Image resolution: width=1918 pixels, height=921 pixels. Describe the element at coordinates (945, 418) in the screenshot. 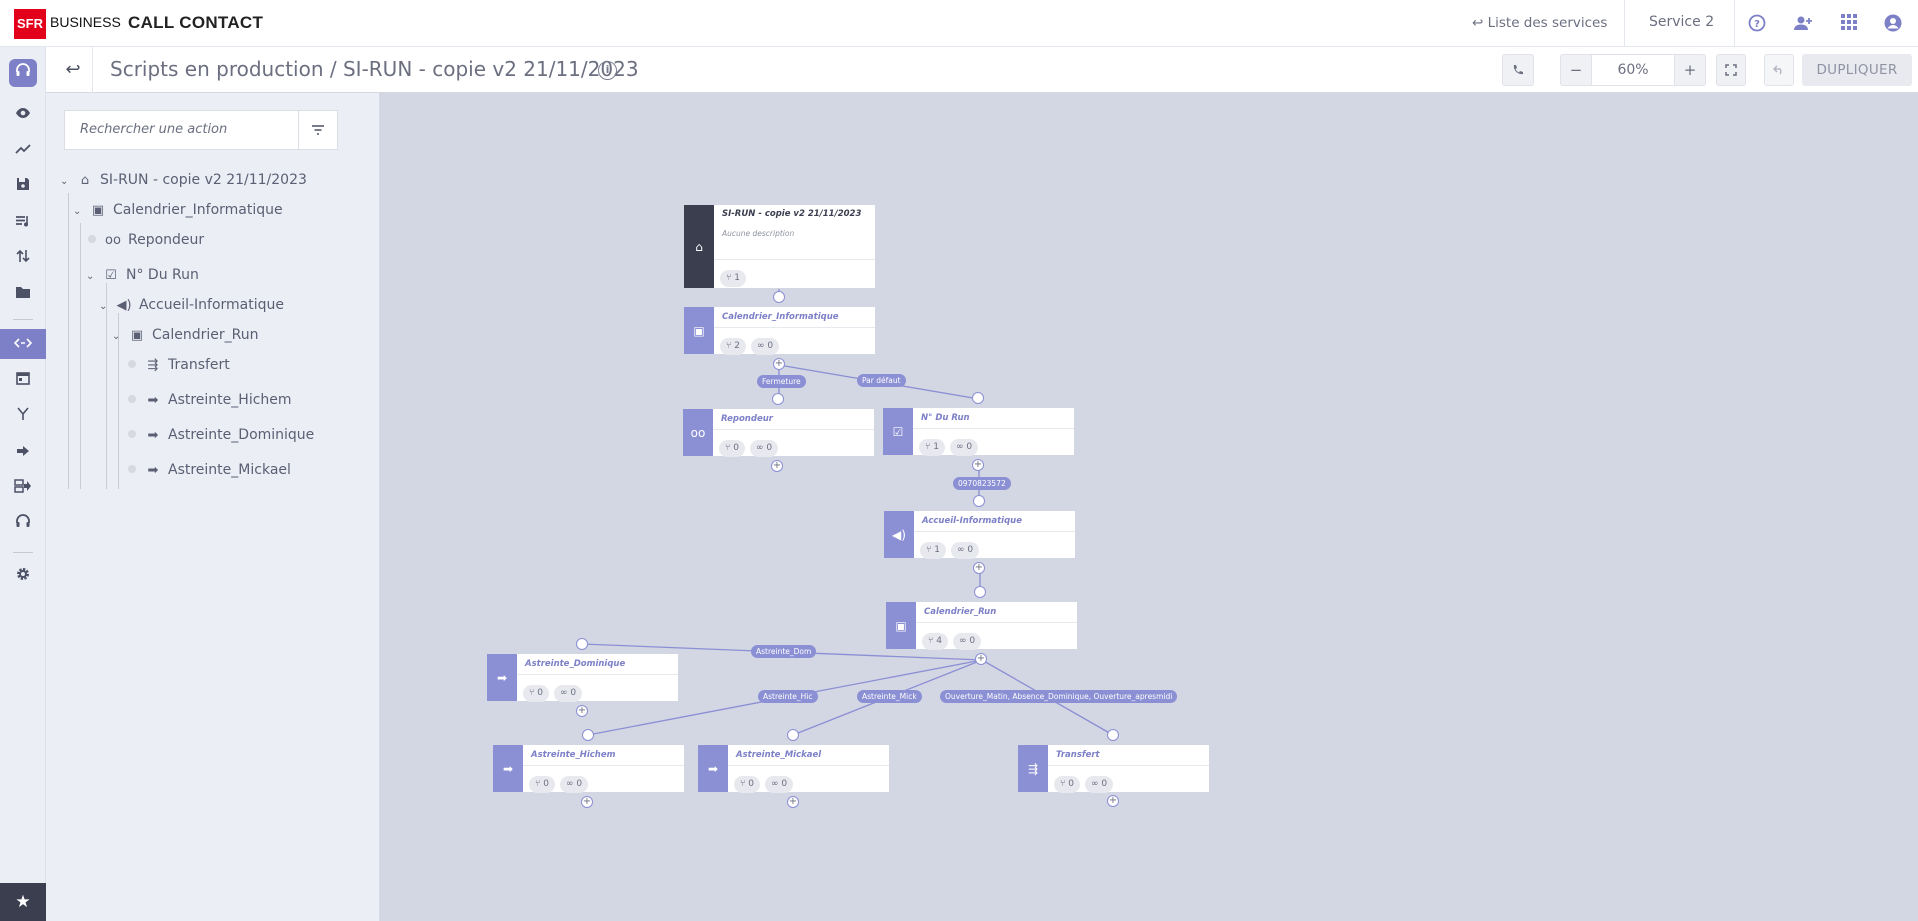

I see `node-title: N° Du Run` at that location.